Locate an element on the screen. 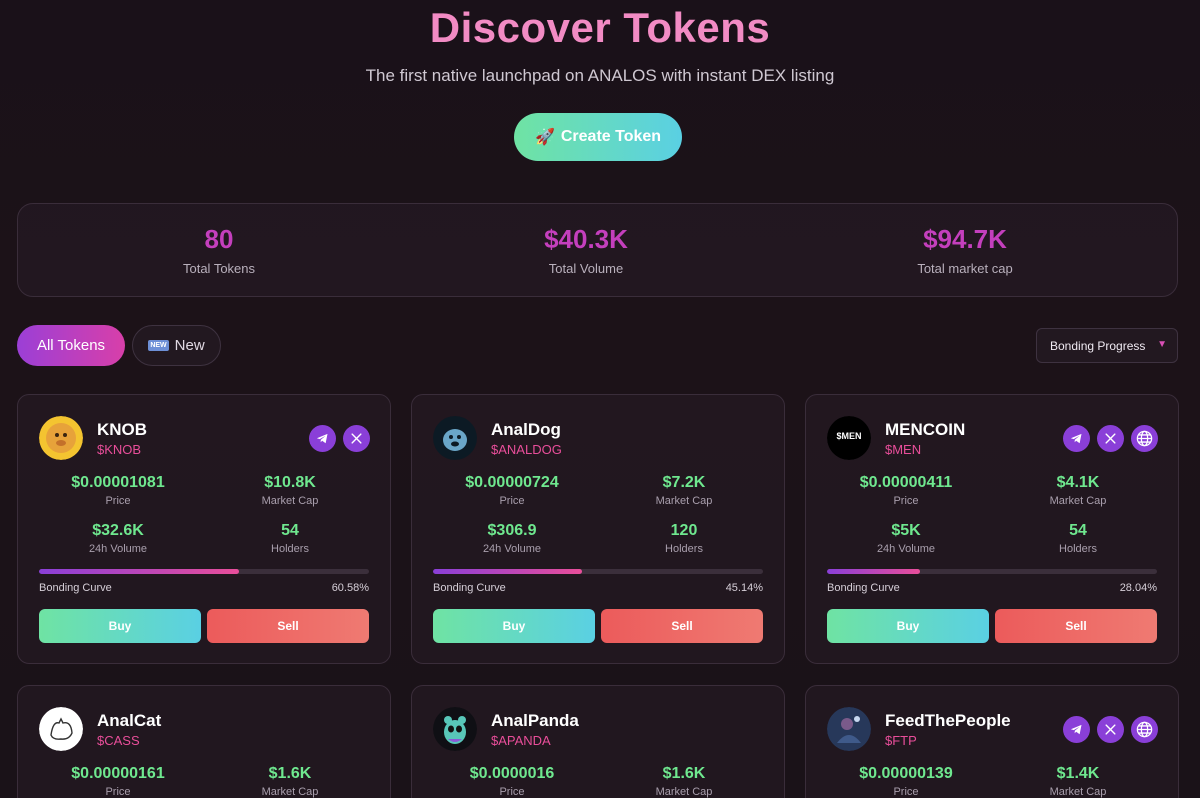 This screenshot has width=1200, height=798. stat-label: Total Tokens is located at coordinates (219, 268).